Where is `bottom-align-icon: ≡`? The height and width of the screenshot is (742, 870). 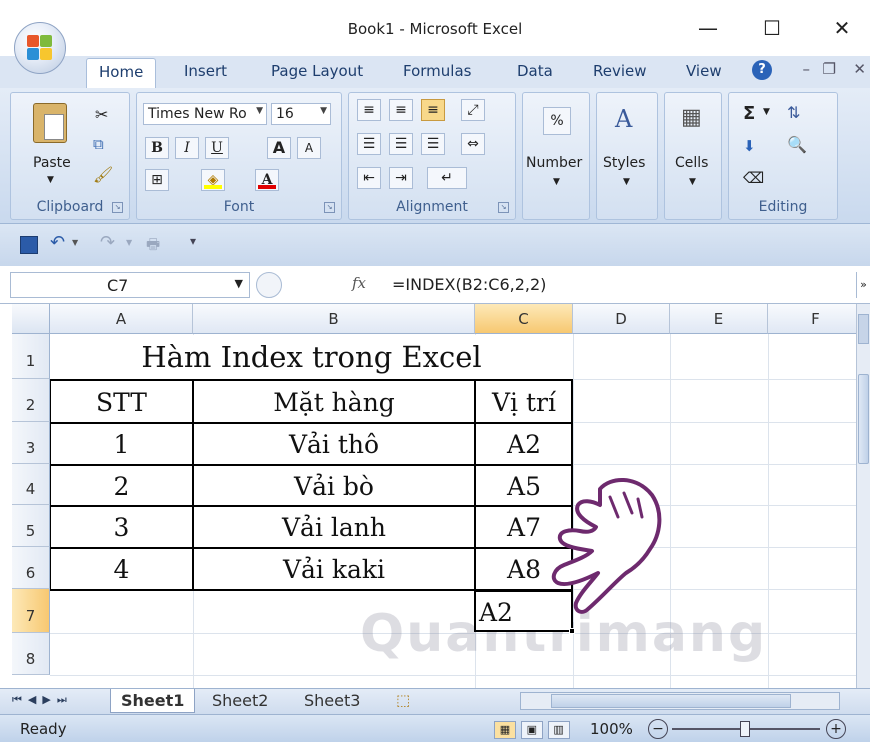
bottom-align-icon: ≡ is located at coordinates (433, 110).